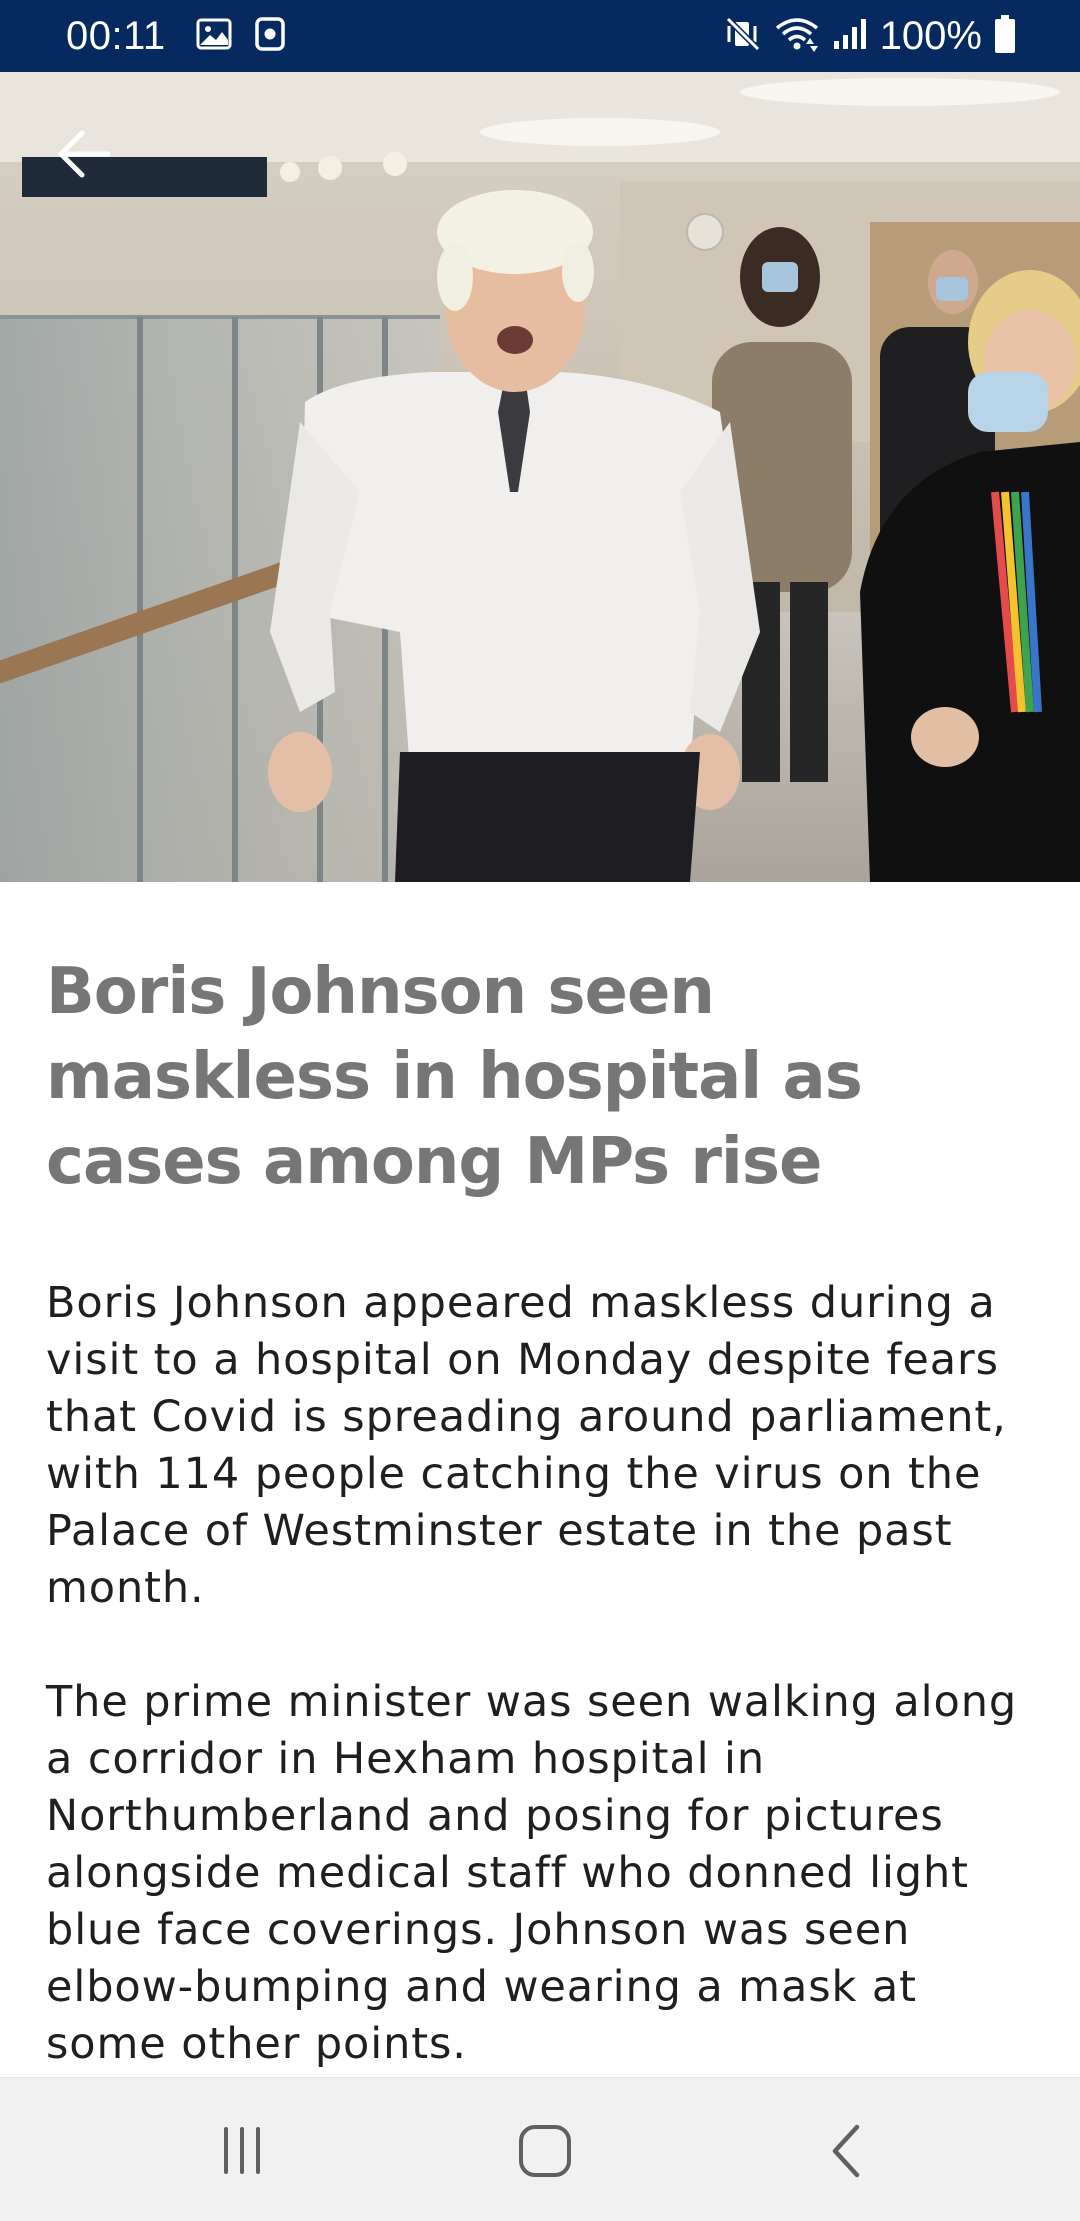 This screenshot has width=1080, height=2221. I want to click on system-indicators: 100%, so click(870, 36).